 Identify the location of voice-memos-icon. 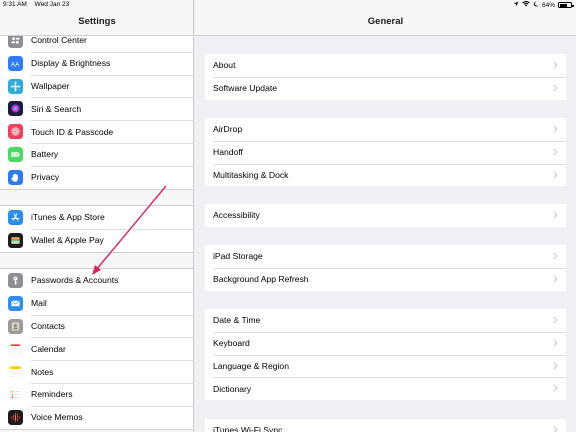
(15, 417).